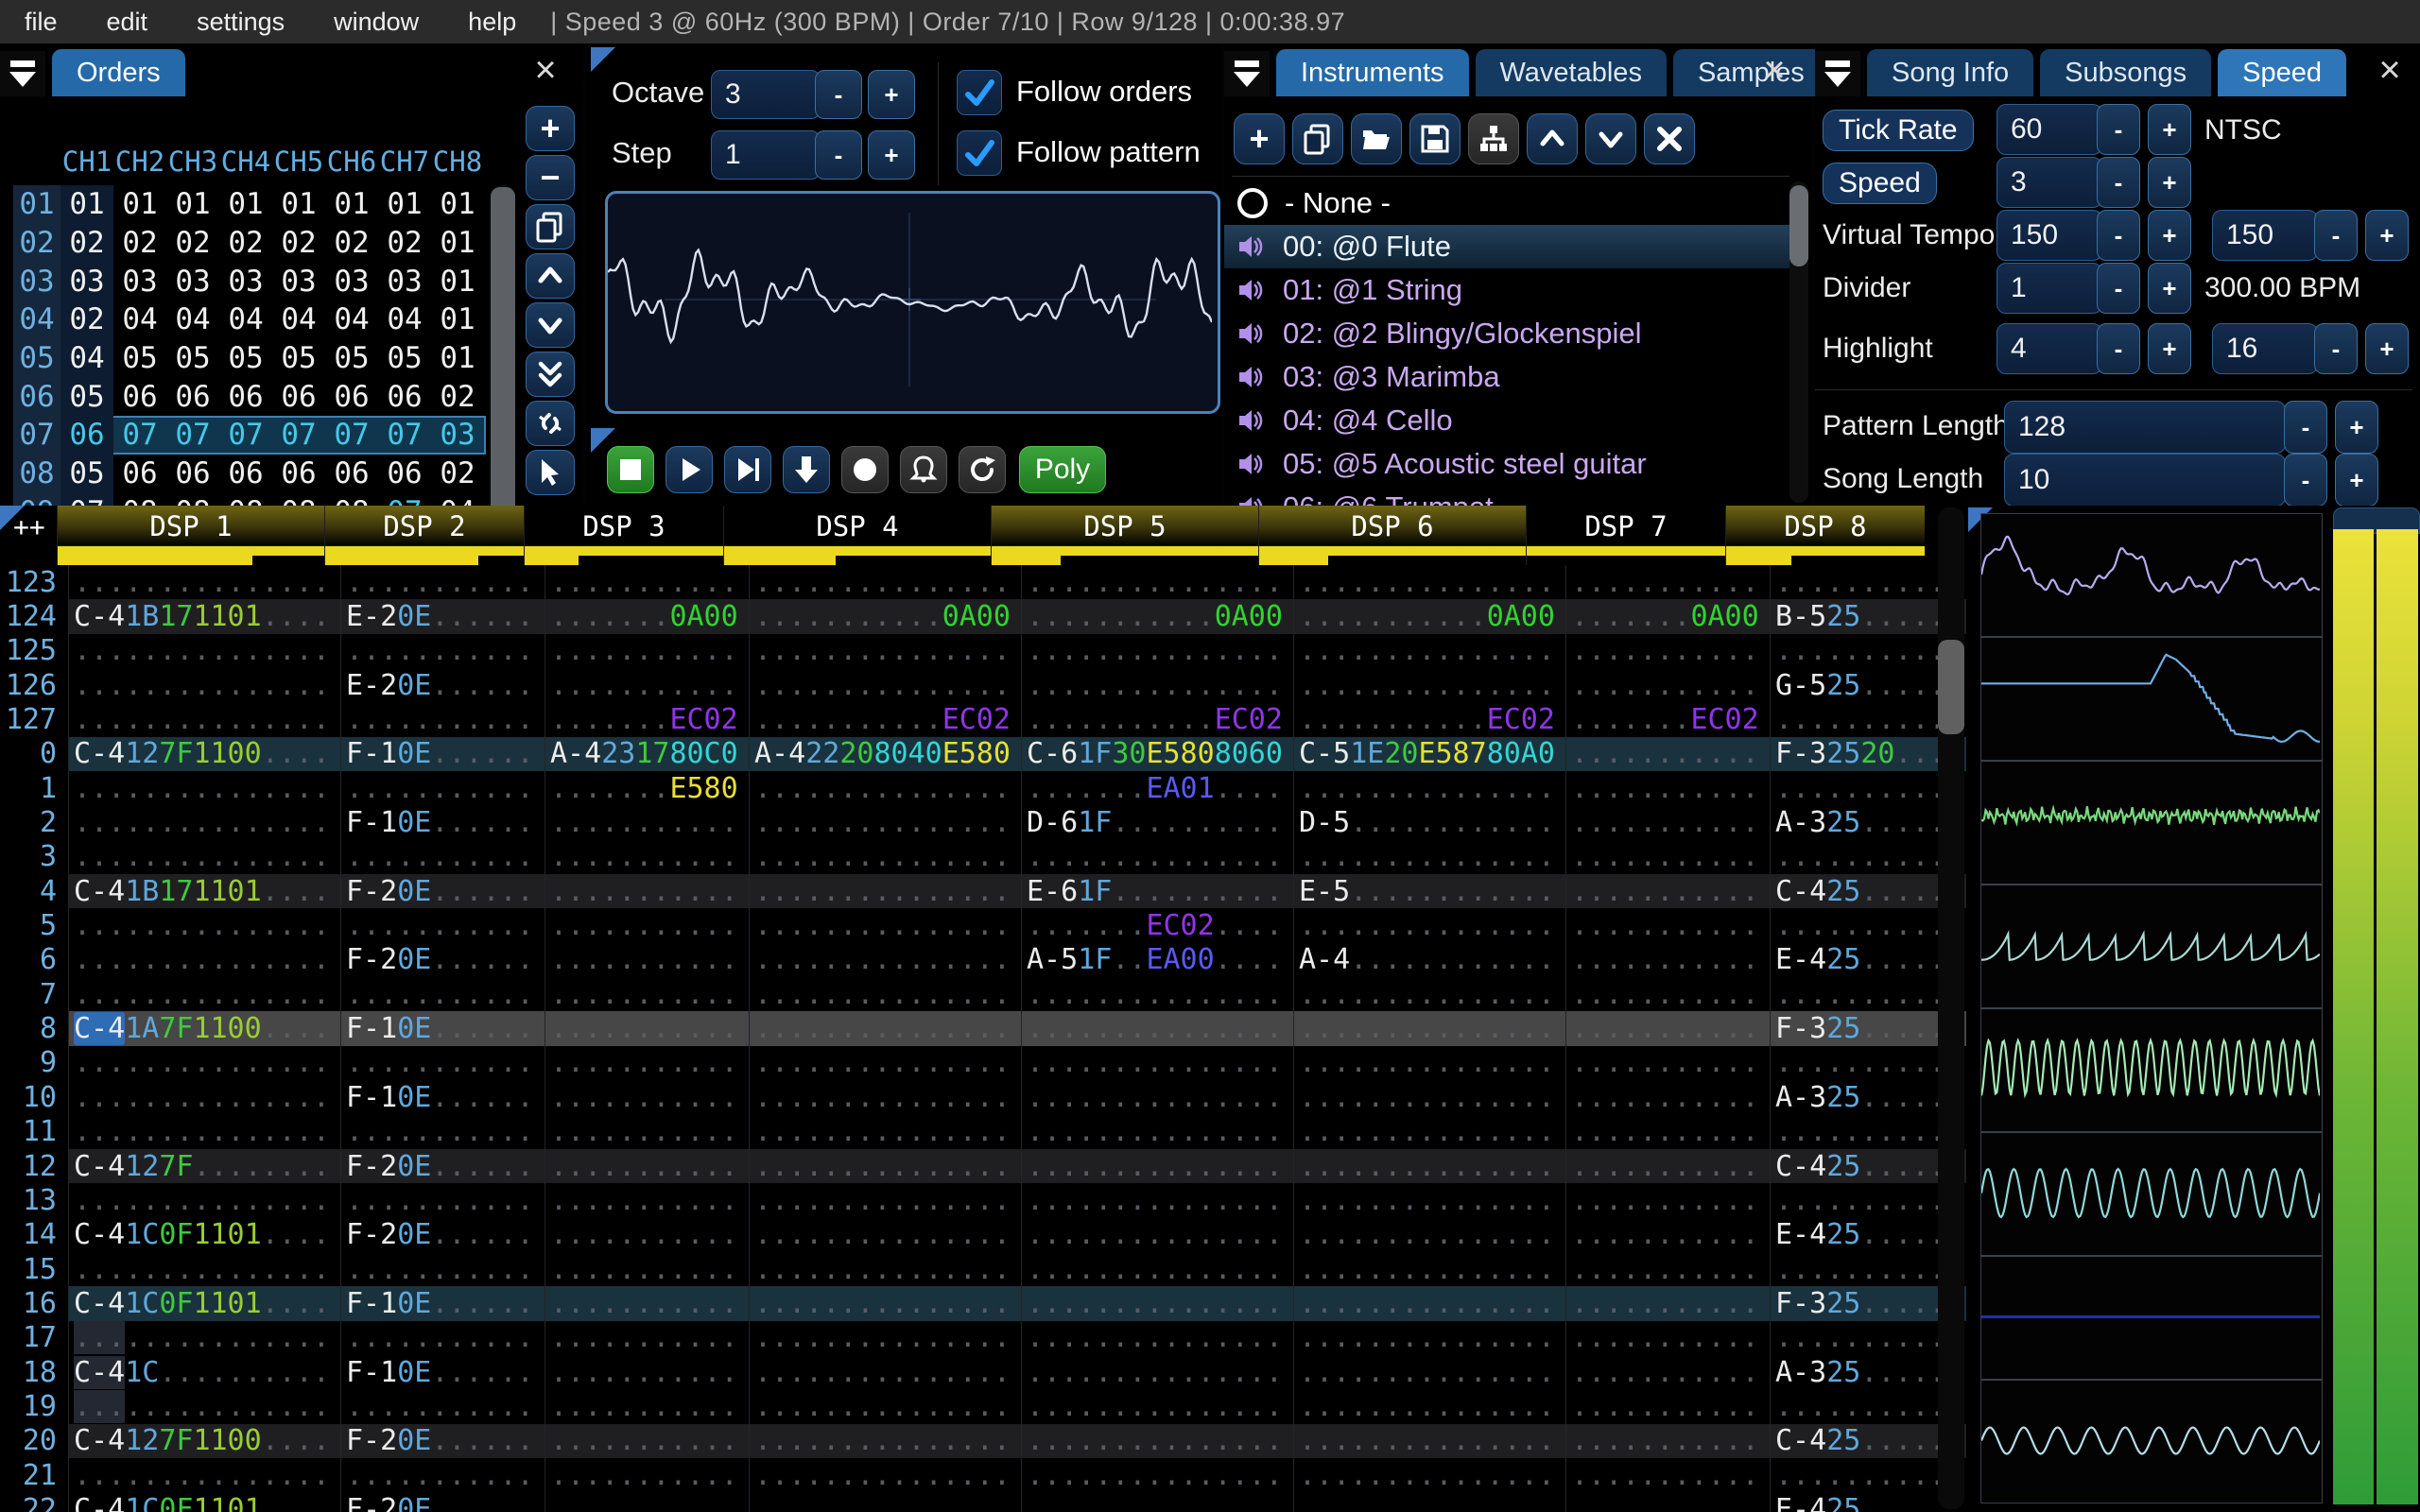  Describe the element at coordinates (2049, 288) in the screenshot. I see `divider-value: 1` at that location.